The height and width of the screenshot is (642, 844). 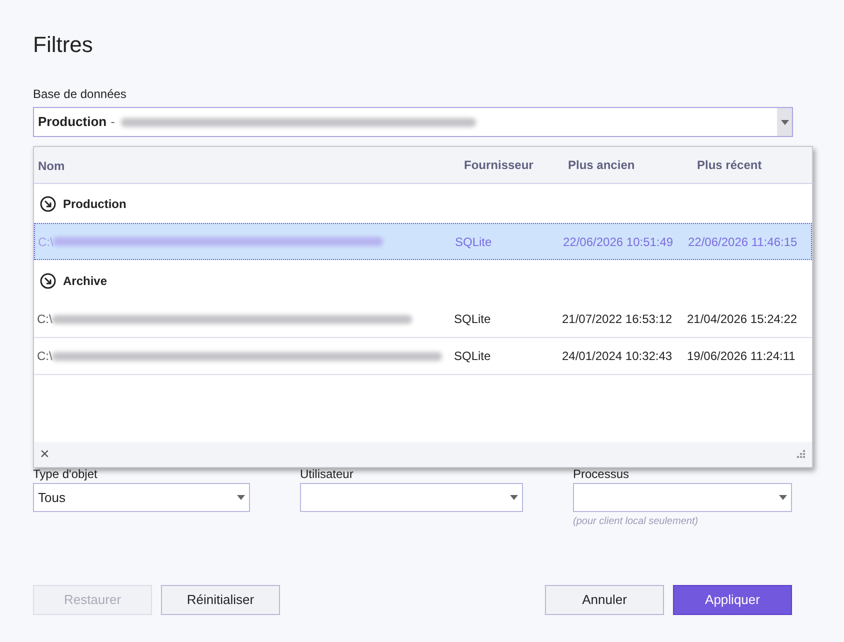 I want to click on table-row: C:\ SQLite 21/07/2022 16:53:12 21/04/2026 15:24:22, so click(x=423, y=319).